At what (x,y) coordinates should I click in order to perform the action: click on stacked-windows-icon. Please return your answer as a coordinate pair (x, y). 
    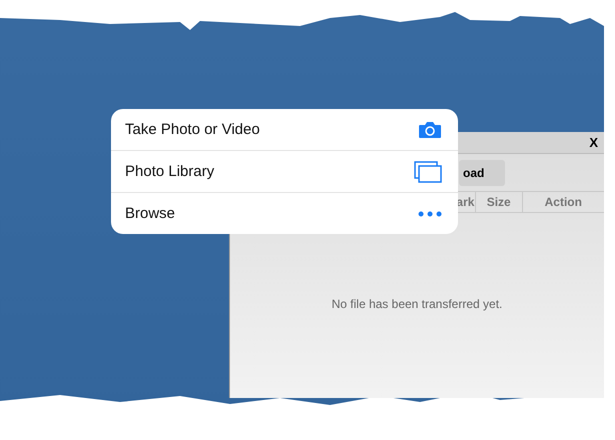
    Looking at the image, I should click on (428, 171).